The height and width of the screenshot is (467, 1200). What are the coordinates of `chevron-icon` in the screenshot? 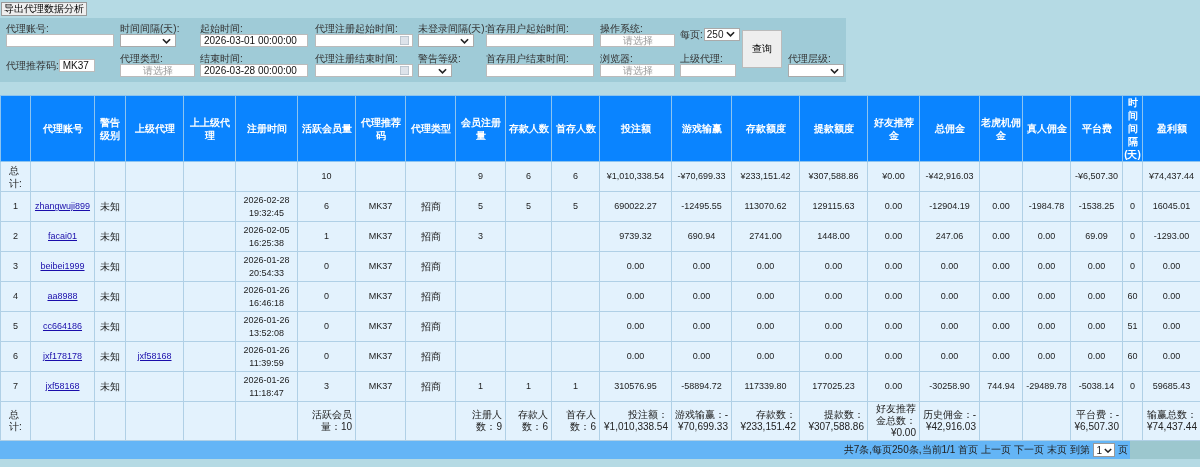 It's located at (464, 40).